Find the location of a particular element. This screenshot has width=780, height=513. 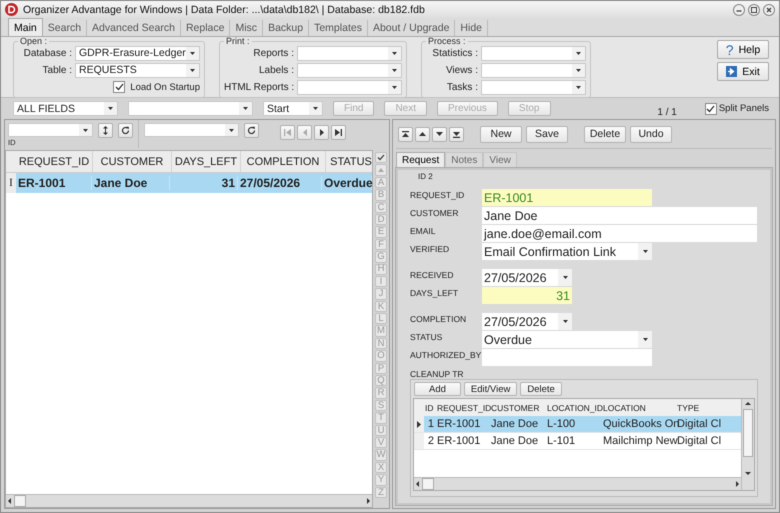

record-button: Save is located at coordinates (547, 134).